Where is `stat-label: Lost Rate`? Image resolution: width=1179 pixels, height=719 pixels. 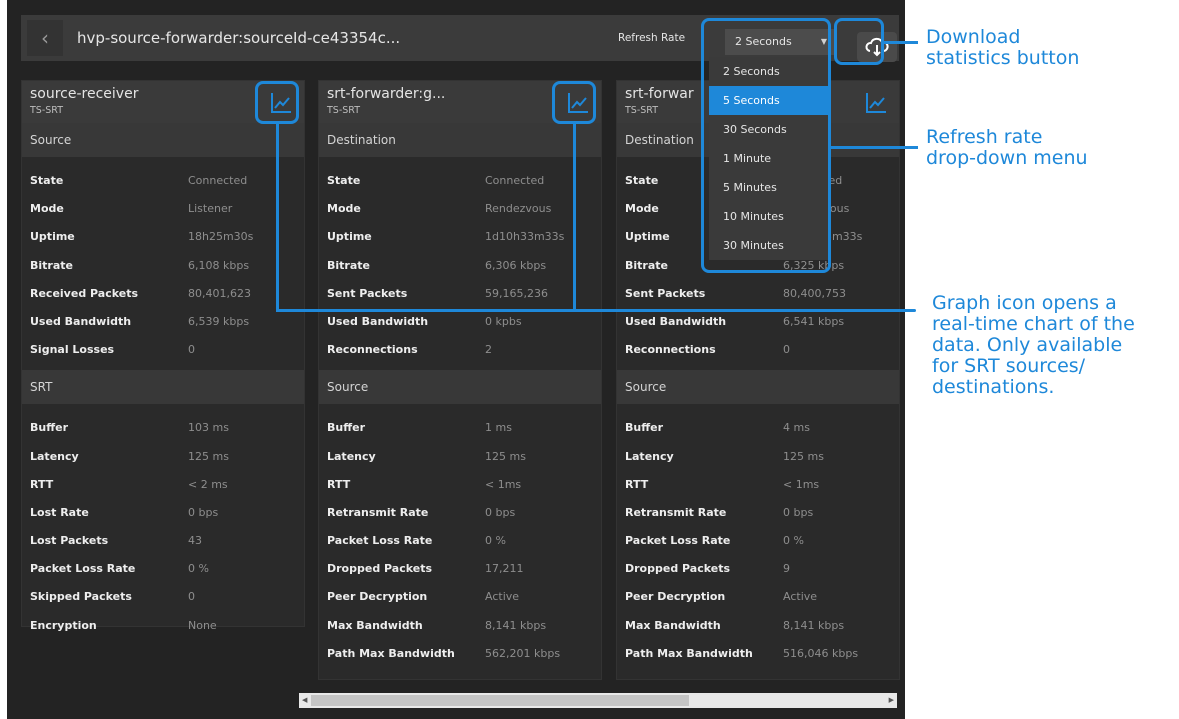
stat-label: Lost Rate is located at coordinates (59, 512).